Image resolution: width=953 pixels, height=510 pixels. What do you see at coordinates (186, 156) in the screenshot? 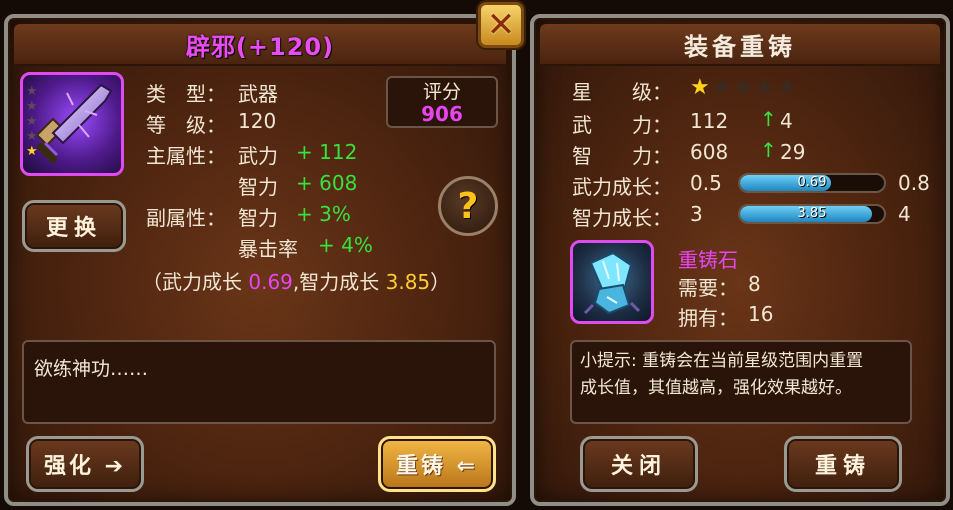
I see `primary-attr-label: 主属性：` at bounding box center [186, 156].